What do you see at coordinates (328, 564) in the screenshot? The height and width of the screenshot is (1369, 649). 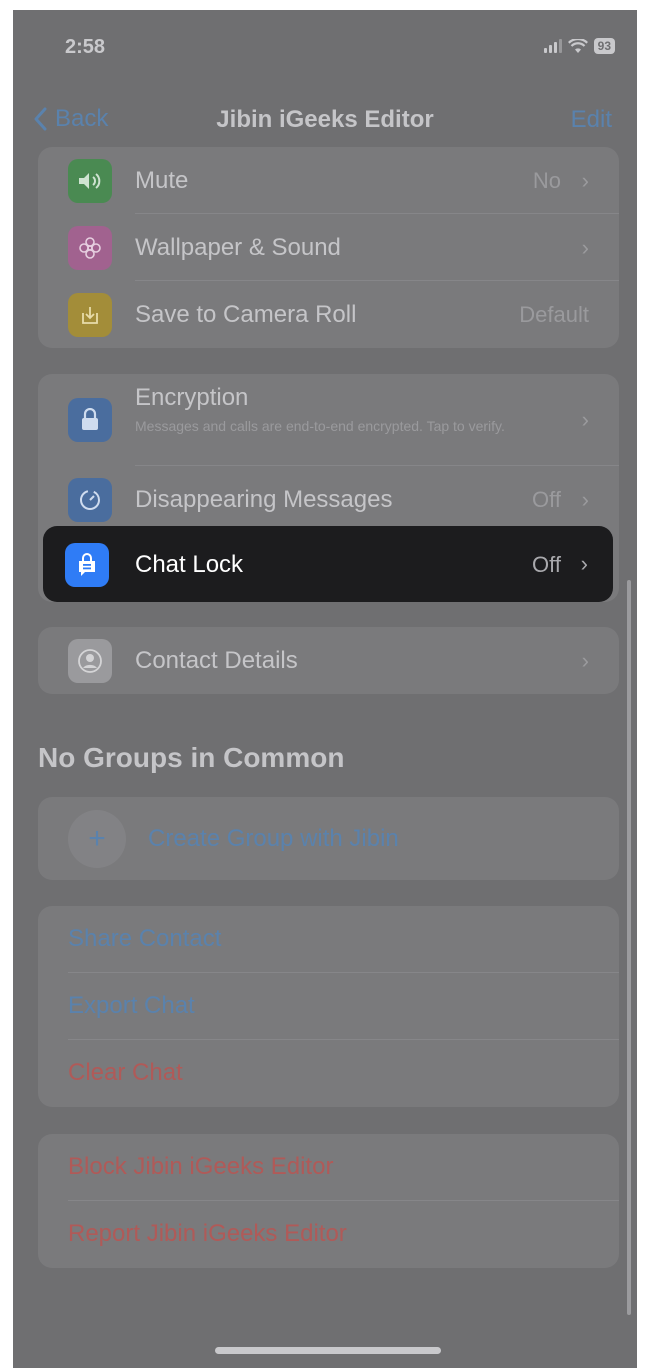 I see `chat-lock-row: Chat Lock Off ›` at bounding box center [328, 564].